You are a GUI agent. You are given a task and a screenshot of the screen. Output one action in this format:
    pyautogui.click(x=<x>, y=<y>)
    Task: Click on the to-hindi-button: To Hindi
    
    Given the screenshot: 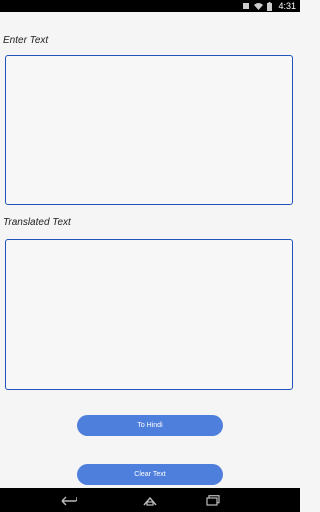 What is the action you would take?
    pyautogui.click(x=150, y=425)
    